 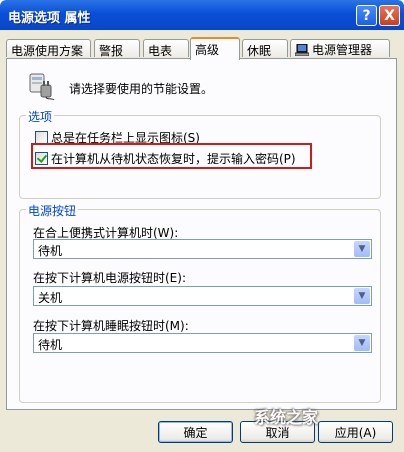 What do you see at coordinates (202, 343) in the screenshot?
I see `sleep-button-select: 待机 ▼` at bounding box center [202, 343].